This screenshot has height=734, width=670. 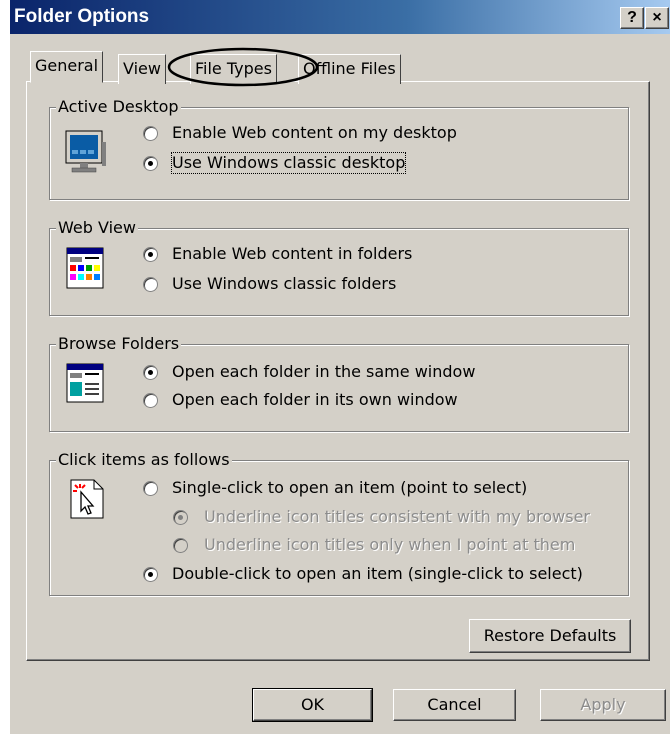 What do you see at coordinates (87, 499) in the screenshot?
I see `pointer-click-icon` at bounding box center [87, 499].